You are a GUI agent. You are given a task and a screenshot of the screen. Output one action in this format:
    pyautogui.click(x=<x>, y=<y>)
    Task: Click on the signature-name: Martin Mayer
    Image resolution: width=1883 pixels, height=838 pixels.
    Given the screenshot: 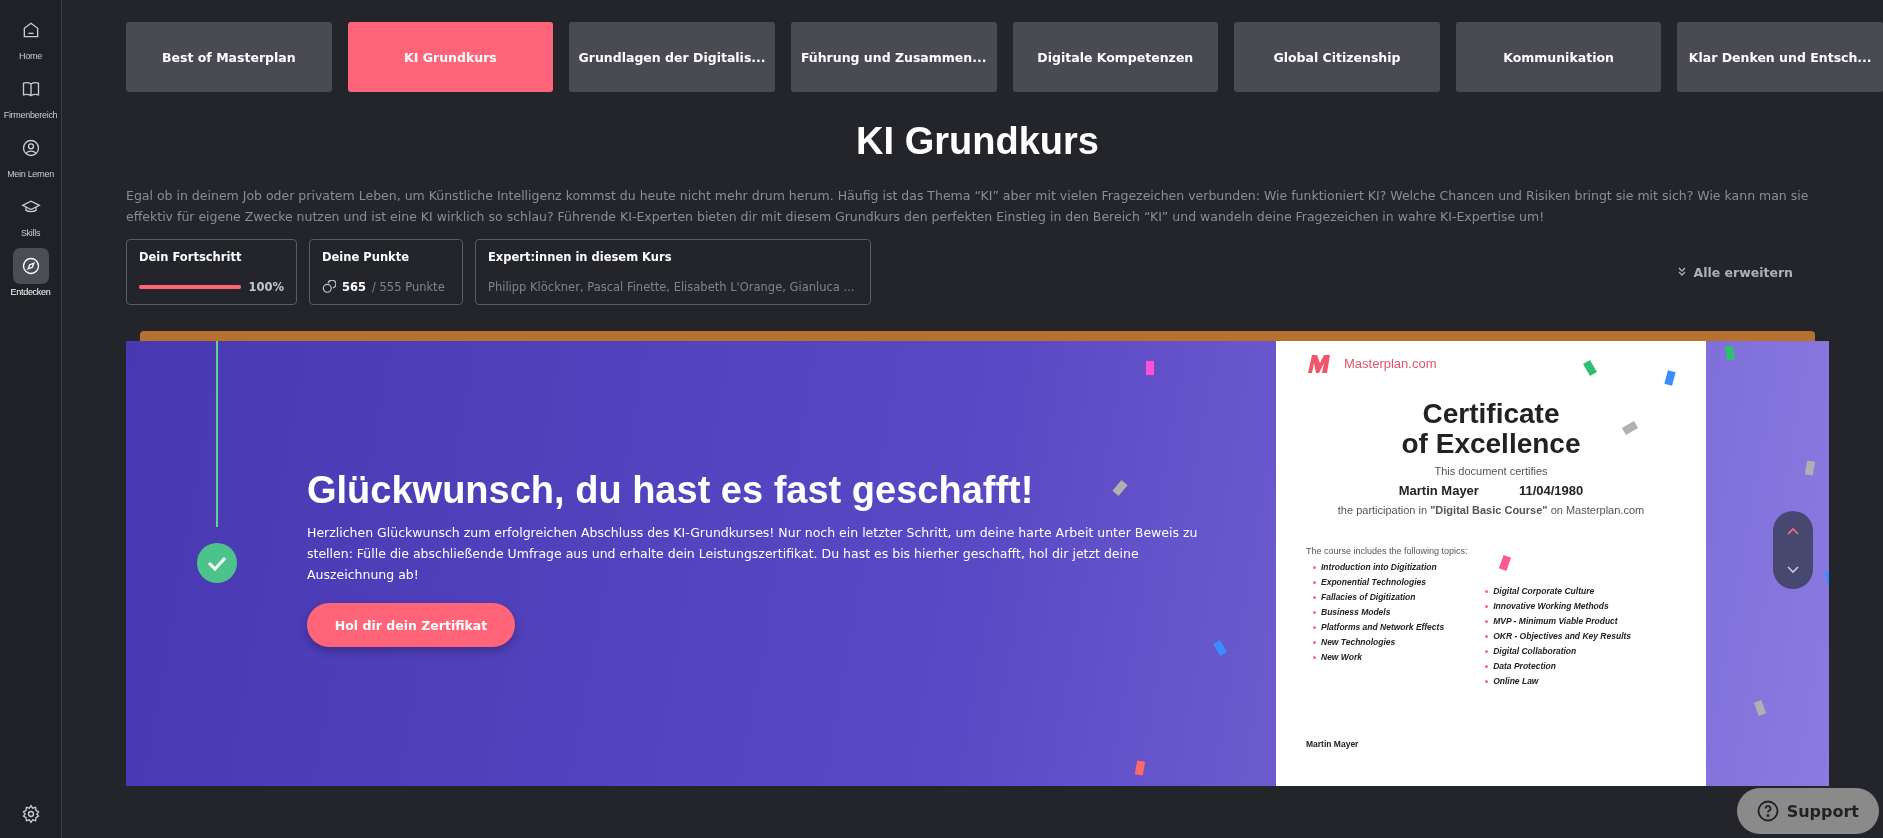 What is the action you would take?
    pyautogui.click(x=1333, y=744)
    